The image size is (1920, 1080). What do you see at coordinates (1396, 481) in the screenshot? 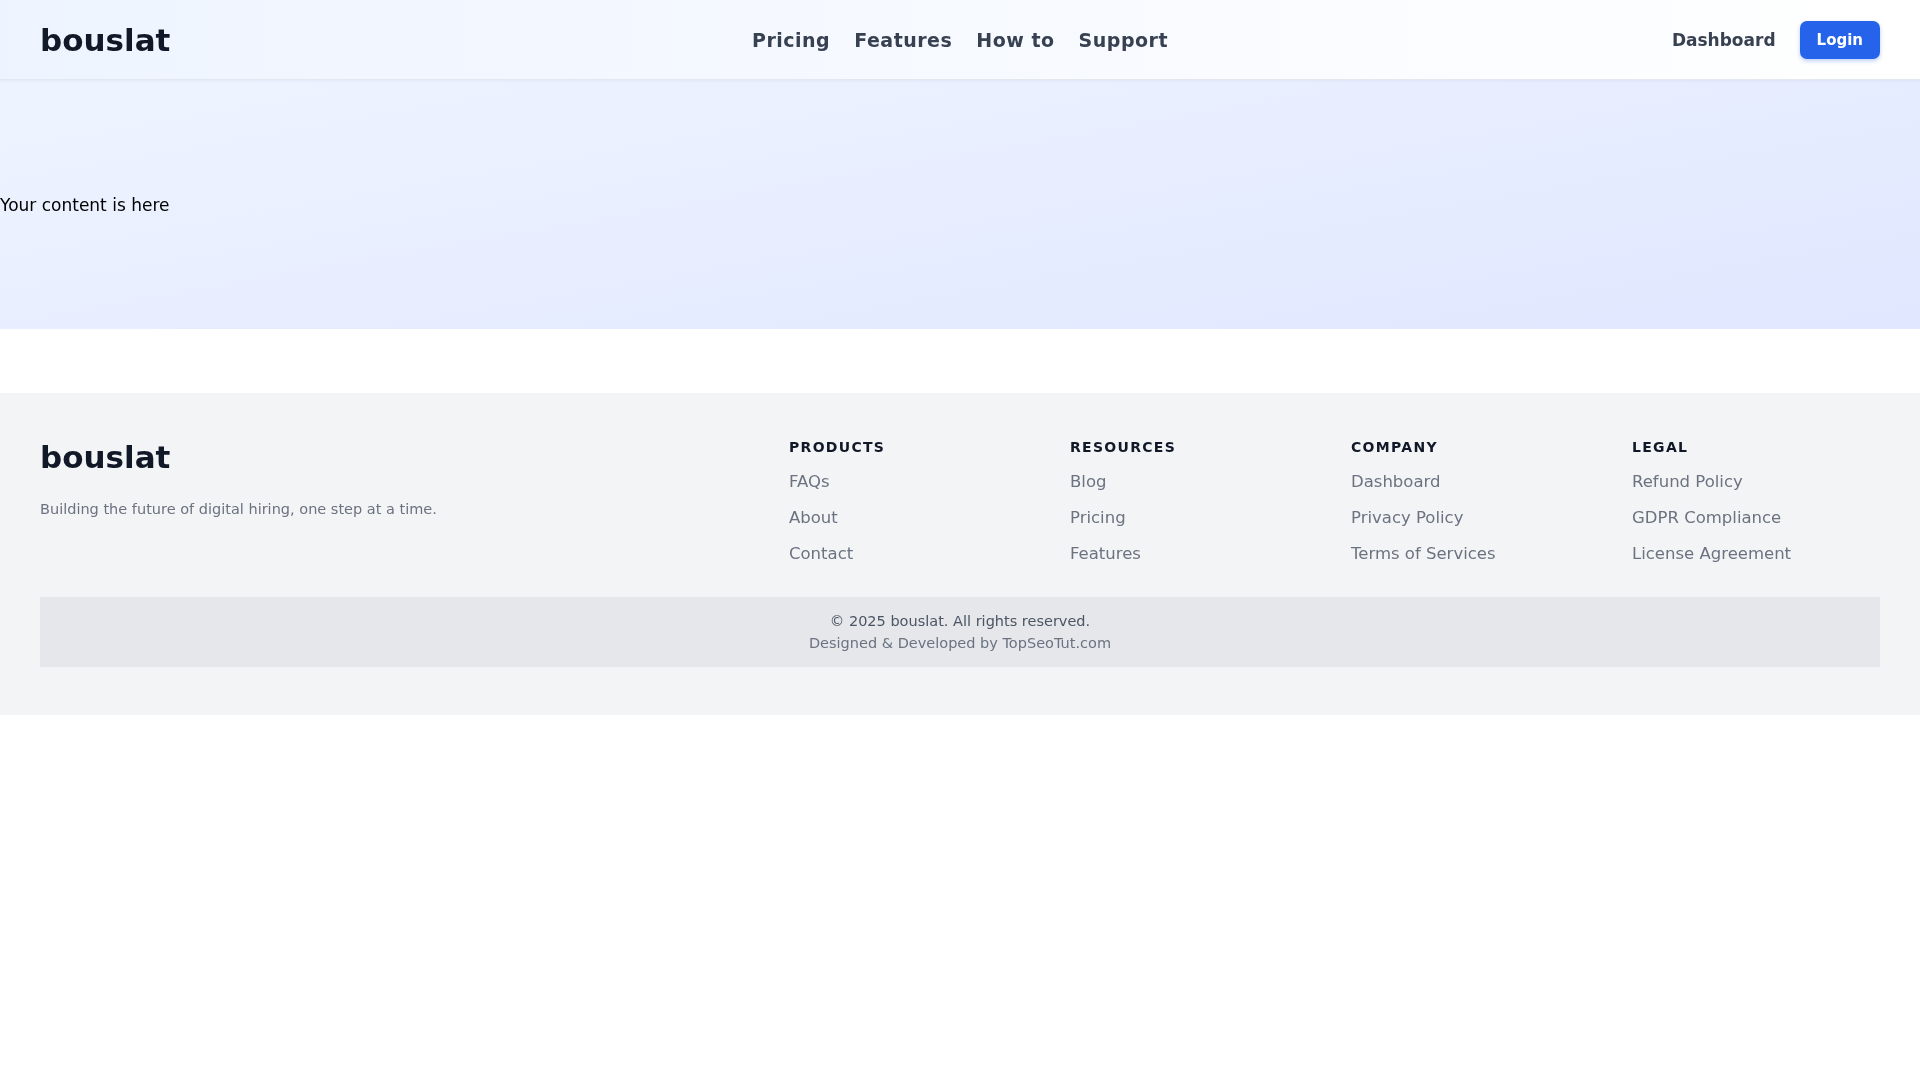
I see `footer-link: Dashboard` at bounding box center [1396, 481].